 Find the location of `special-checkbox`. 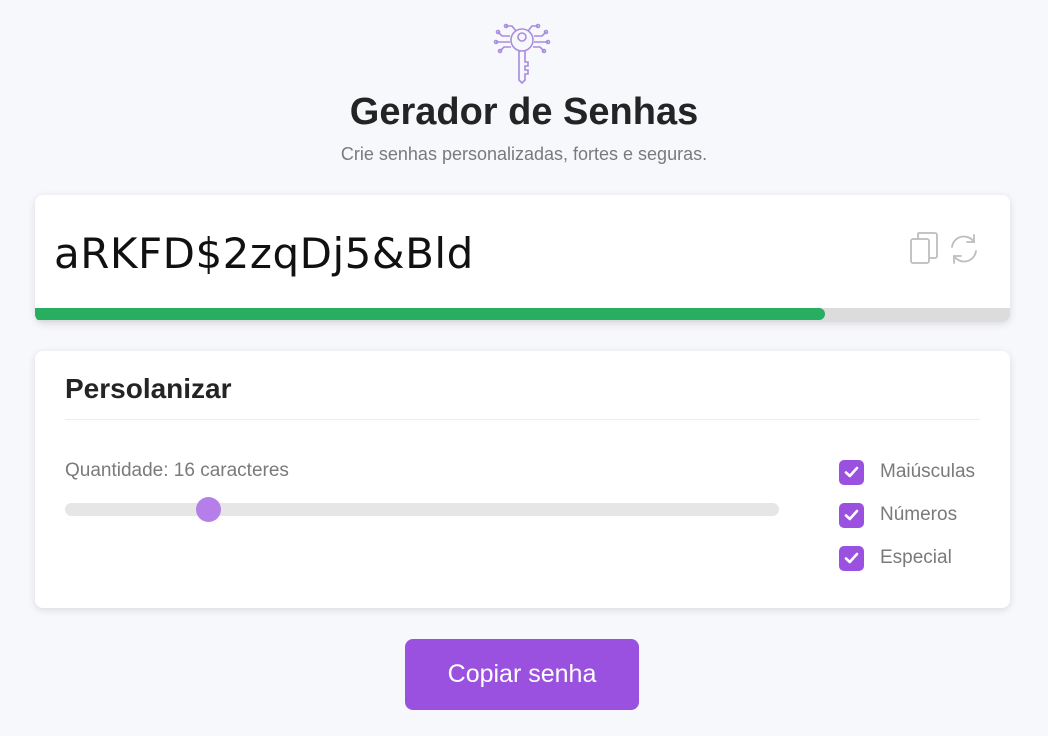

special-checkbox is located at coordinates (851, 558).